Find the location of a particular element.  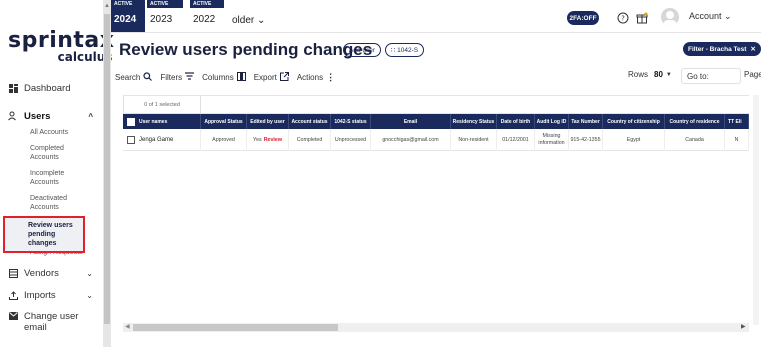

sidebar-item-dashboard: Dashboard is located at coordinates (51, 88).